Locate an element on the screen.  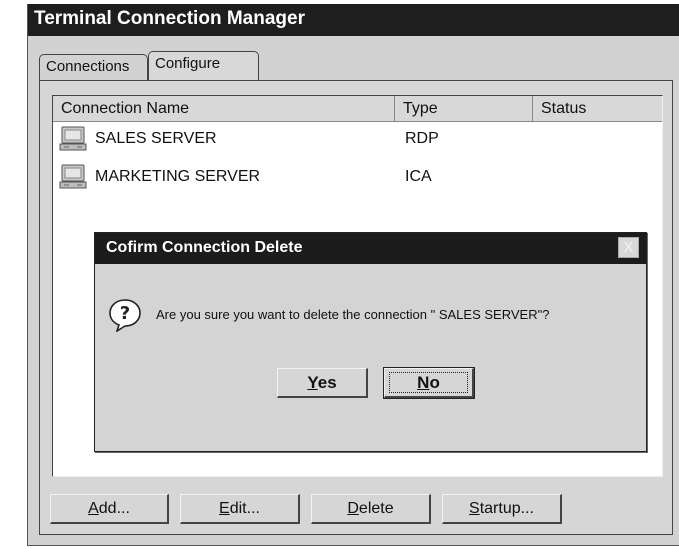
column-header-status: Status is located at coordinates (597, 109).